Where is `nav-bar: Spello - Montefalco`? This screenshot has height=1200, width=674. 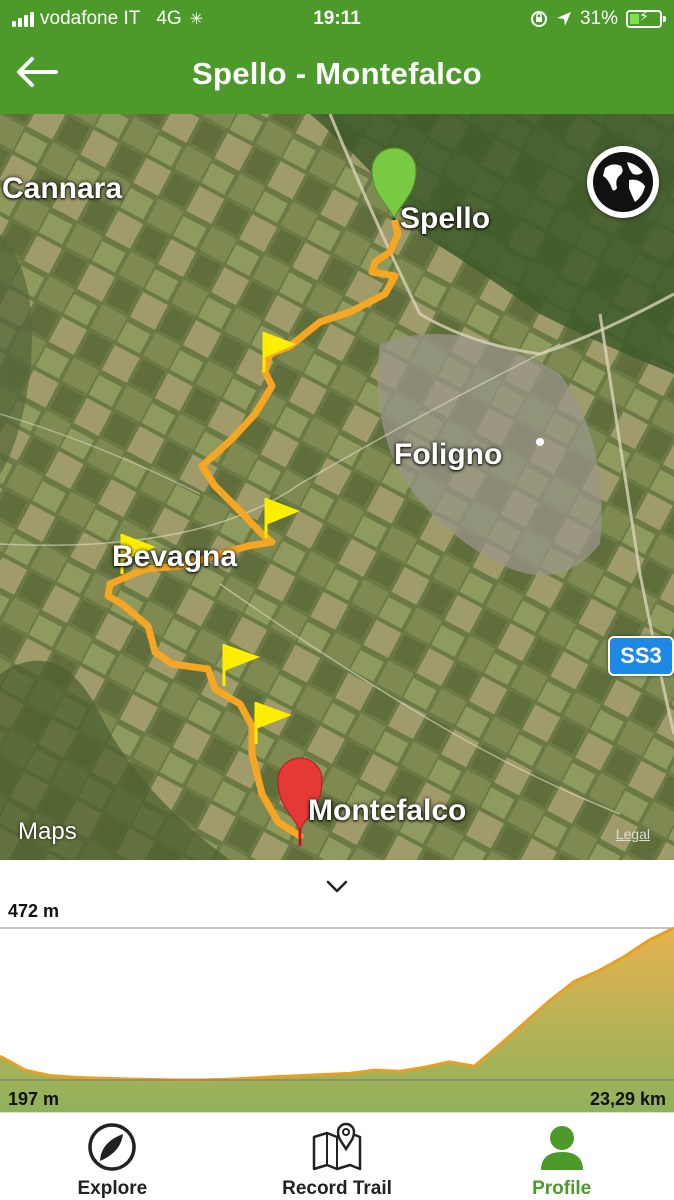 nav-bar: Spello - Montefalco is located at coordinates (337, 76).